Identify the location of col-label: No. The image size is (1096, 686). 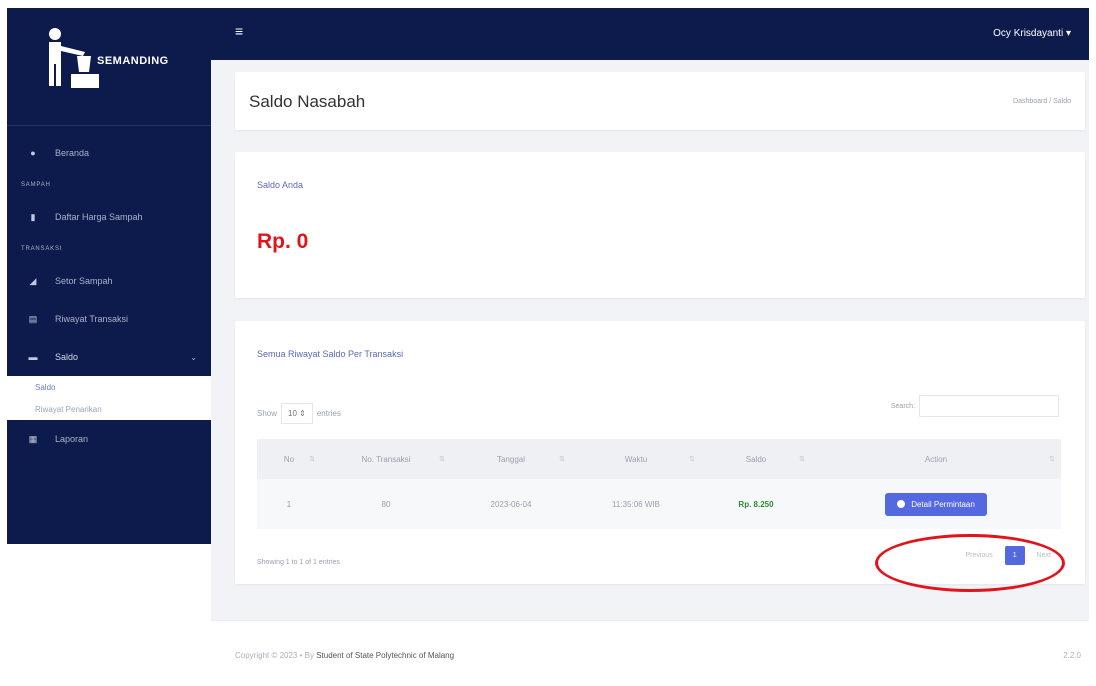
(289, 459).